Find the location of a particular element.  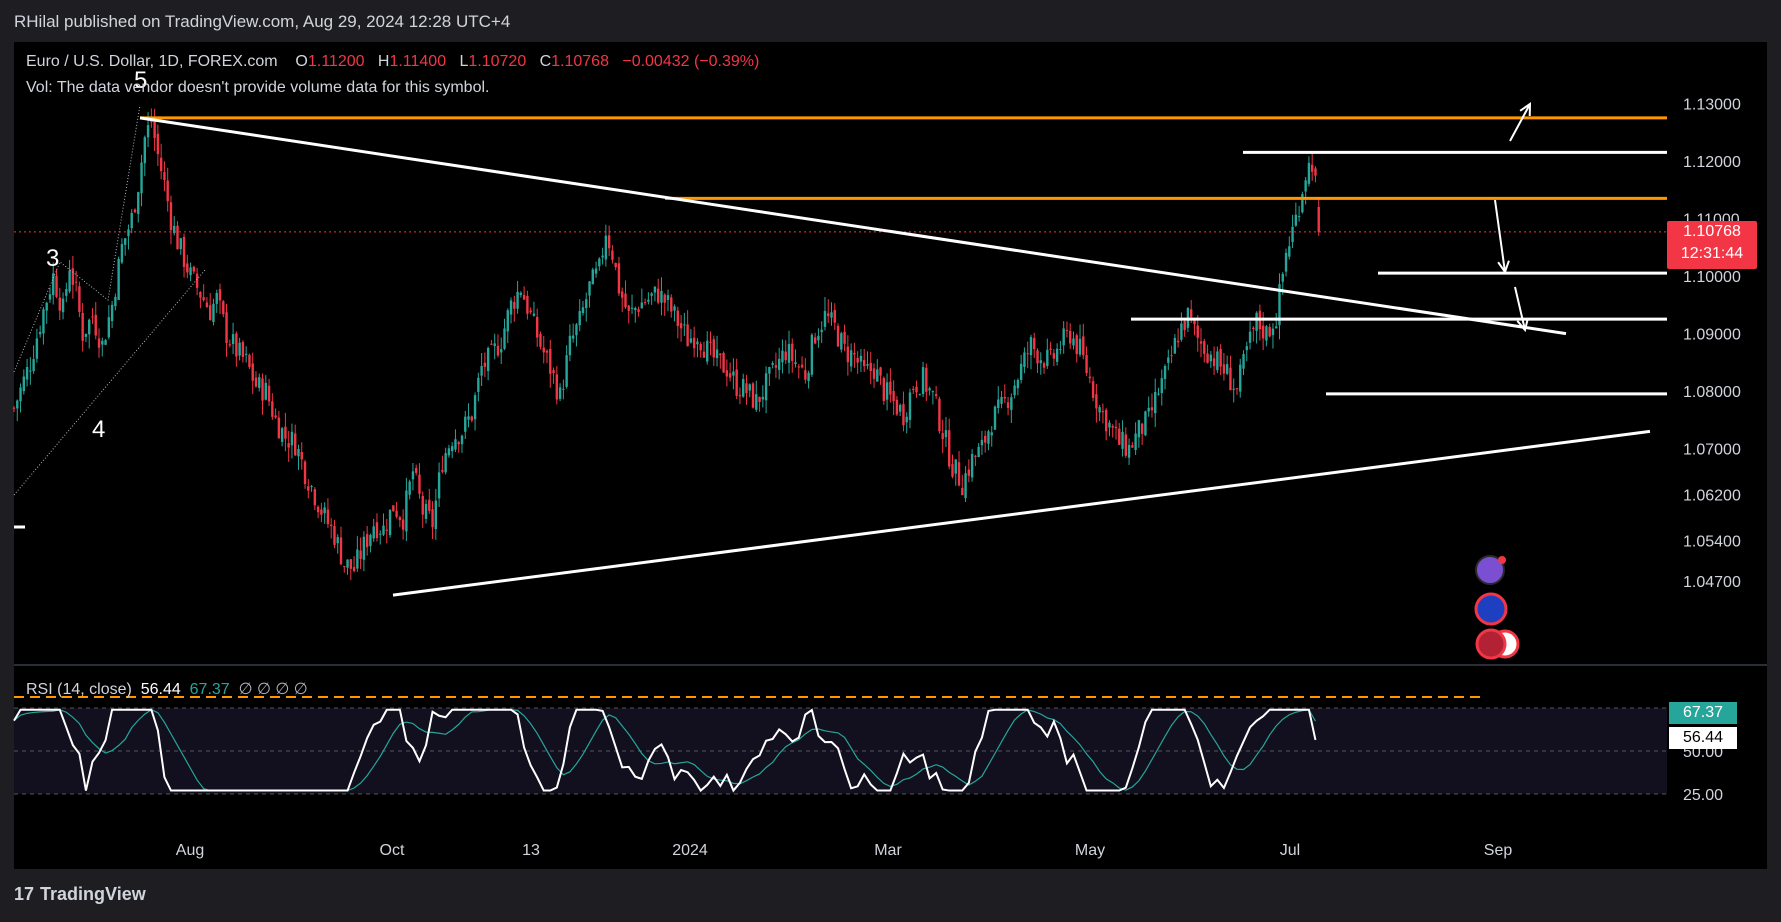

rsi-tick: 25.00 is located at coordinates (1703, 795).